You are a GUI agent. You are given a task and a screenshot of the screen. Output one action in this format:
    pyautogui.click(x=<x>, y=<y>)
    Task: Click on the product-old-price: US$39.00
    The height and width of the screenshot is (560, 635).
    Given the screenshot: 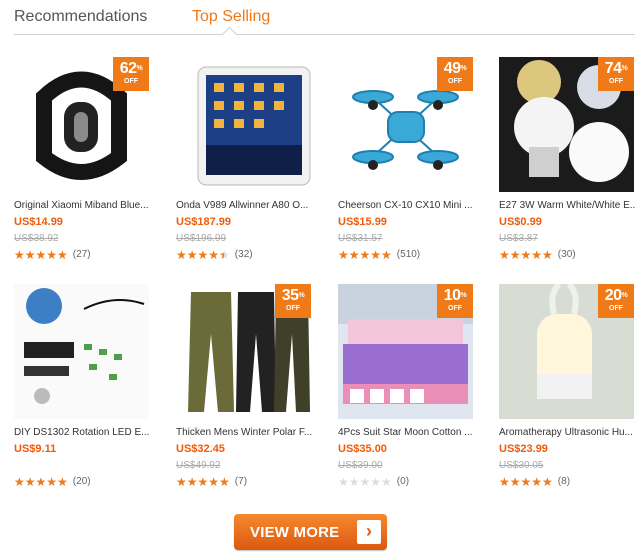 What is the action you would take?
    pyautogui.click(x=360, y=465)
    